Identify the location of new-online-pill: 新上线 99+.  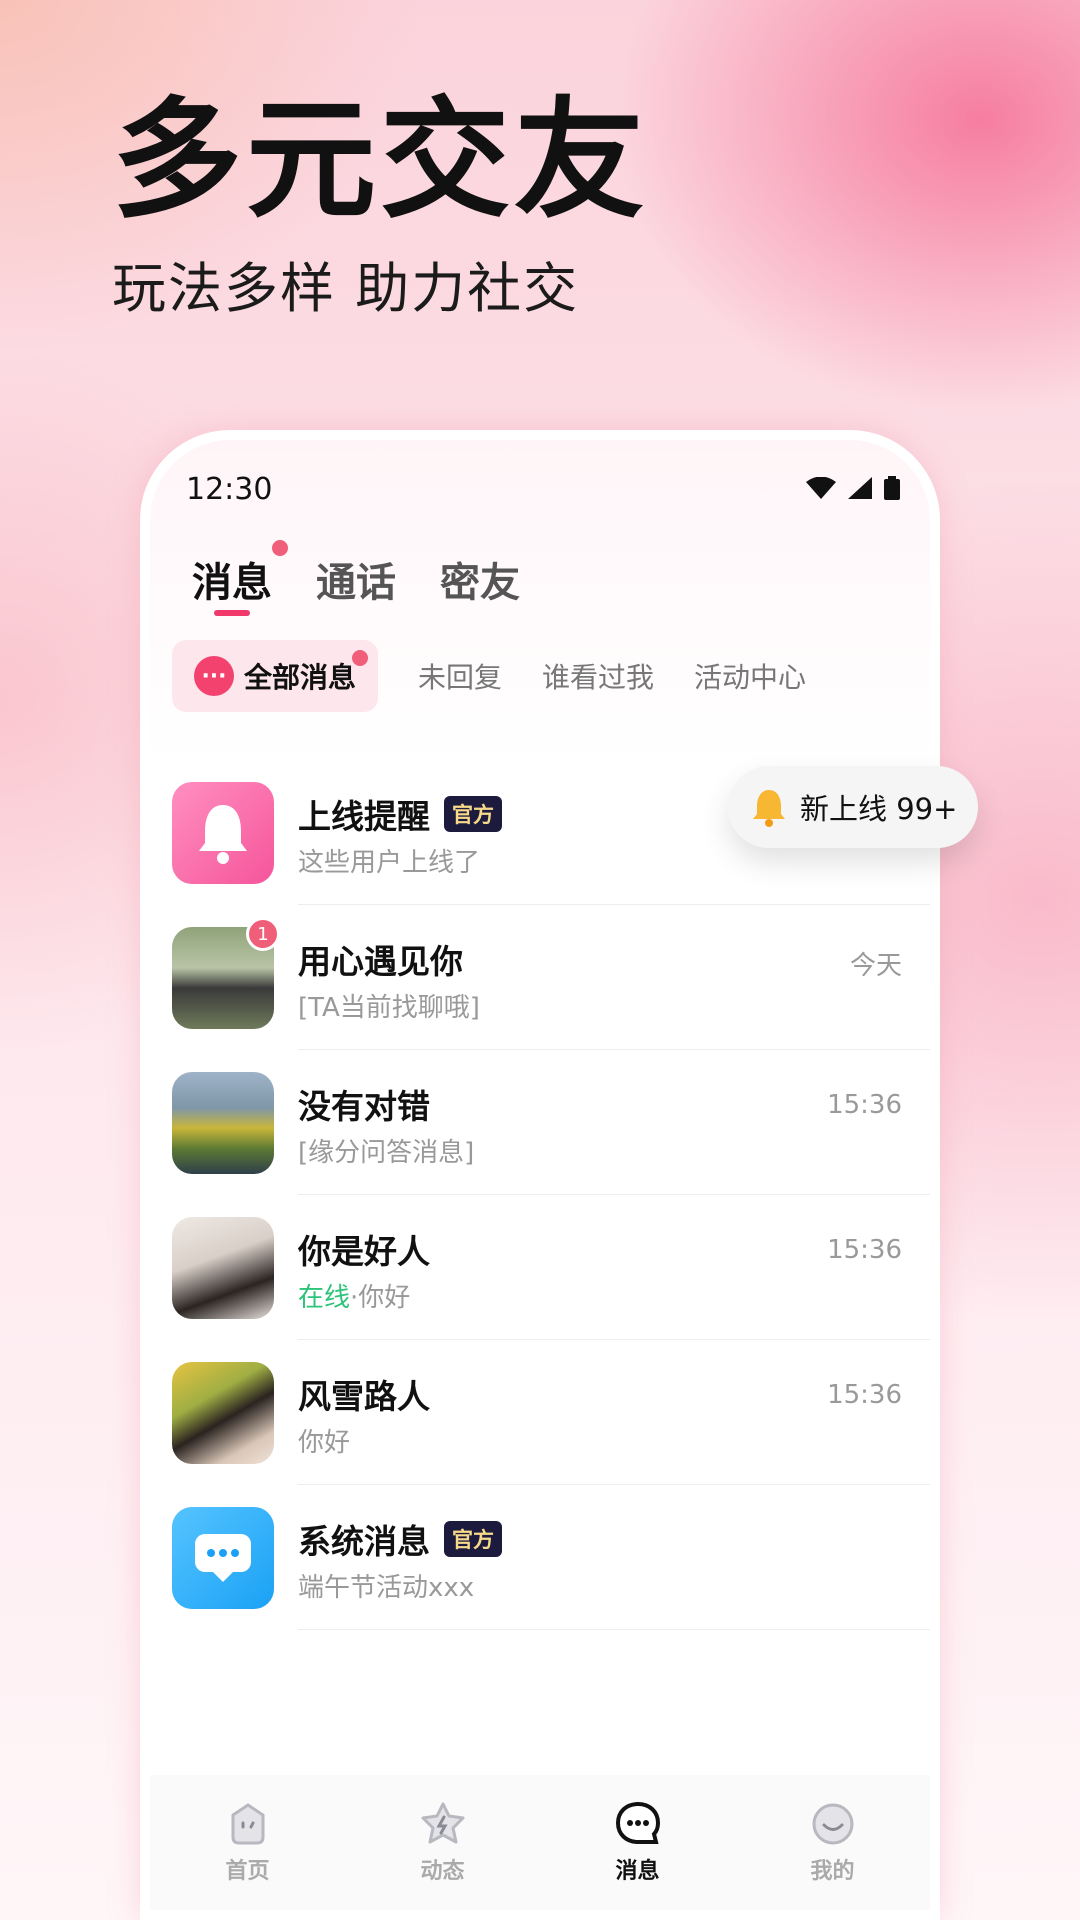
(853, 807).